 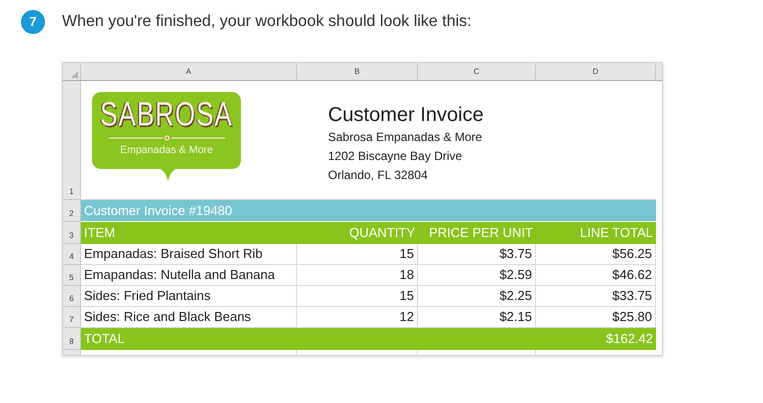 I want to click on row-header: 1, so click(x=72, y=140).